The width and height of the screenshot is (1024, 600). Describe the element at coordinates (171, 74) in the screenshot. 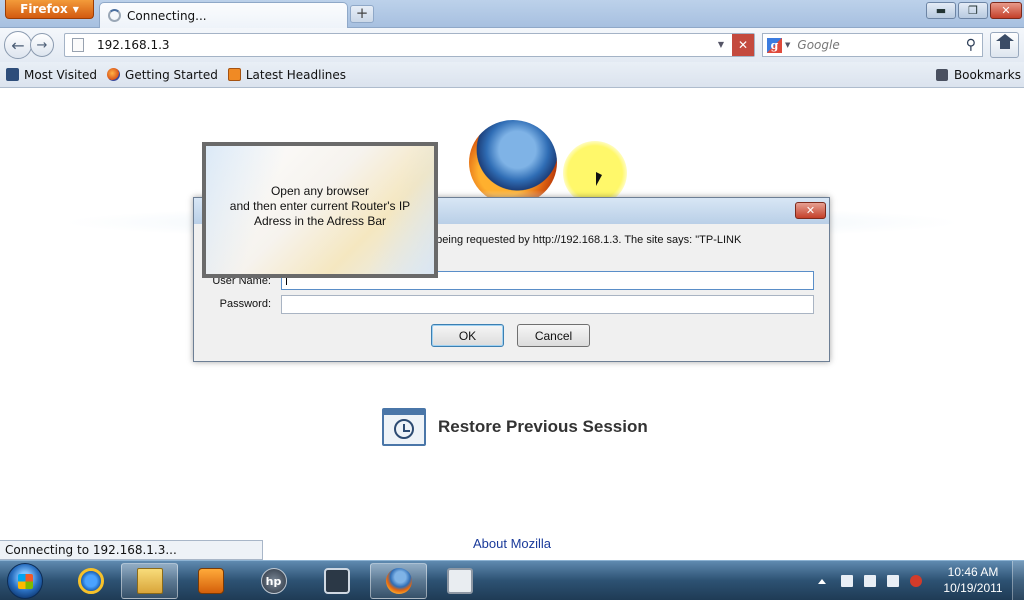

I see `bookmark-label: Getting Started` at that location.